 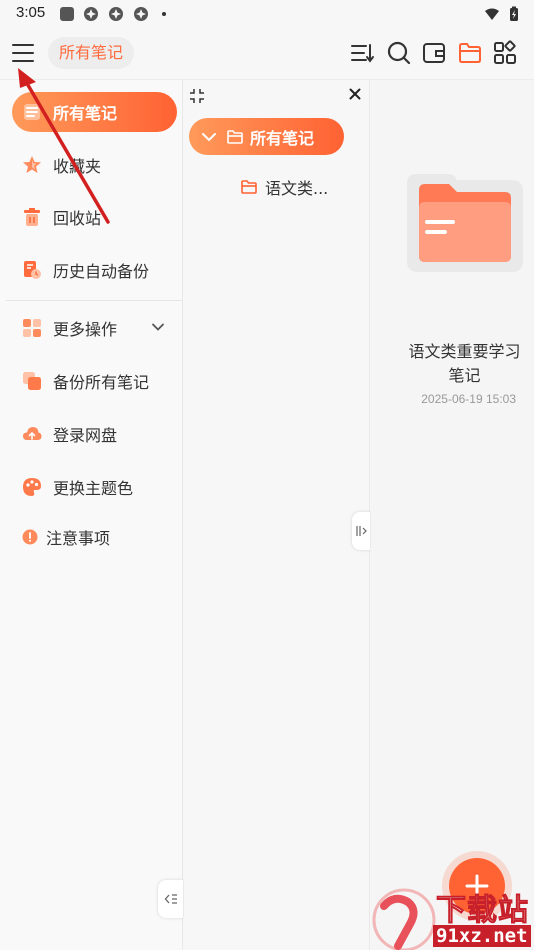 I want to click on sidebar-item-label: 历史自动备份, so click(x=101, y=271).